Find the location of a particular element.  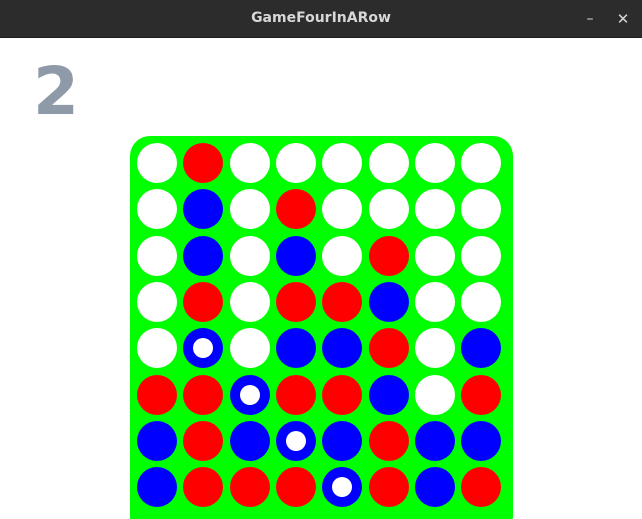

board-cell-r7-c5 is located at coordinates (342, 441).